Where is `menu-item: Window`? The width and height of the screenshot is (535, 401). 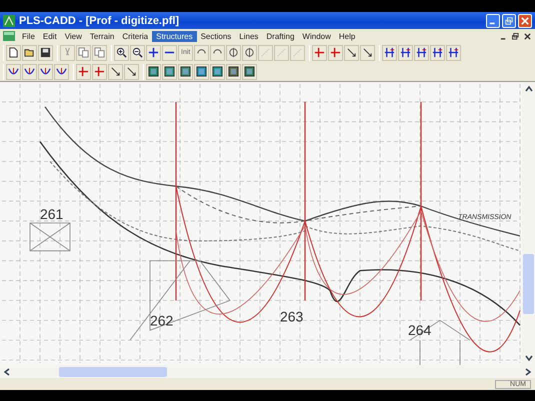
menu-item: Window is located at coordinates (316, 36).